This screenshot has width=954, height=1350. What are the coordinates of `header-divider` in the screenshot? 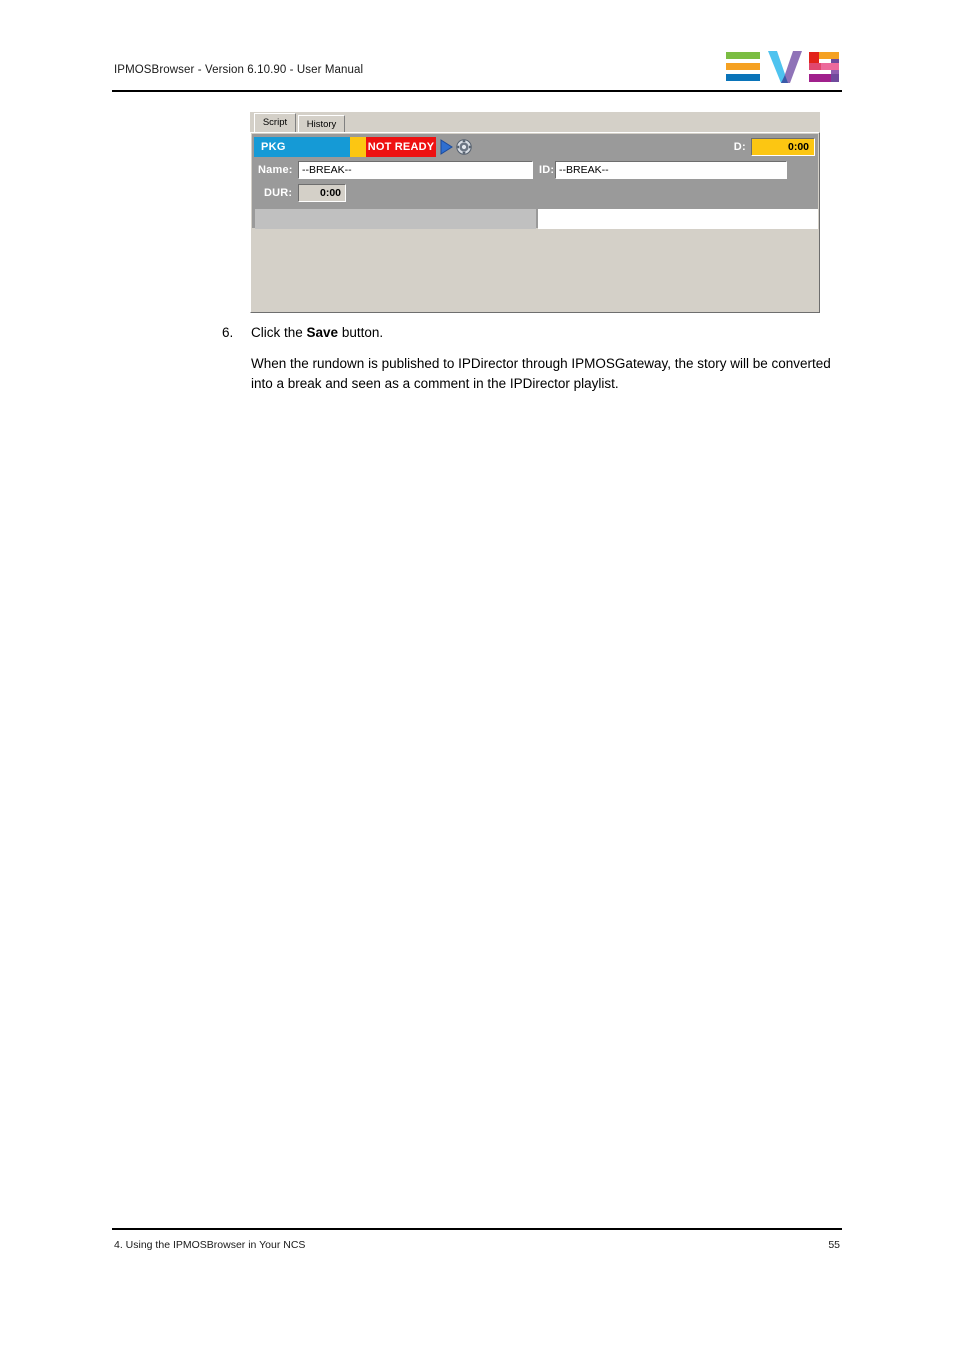 It's located at (477, 91).